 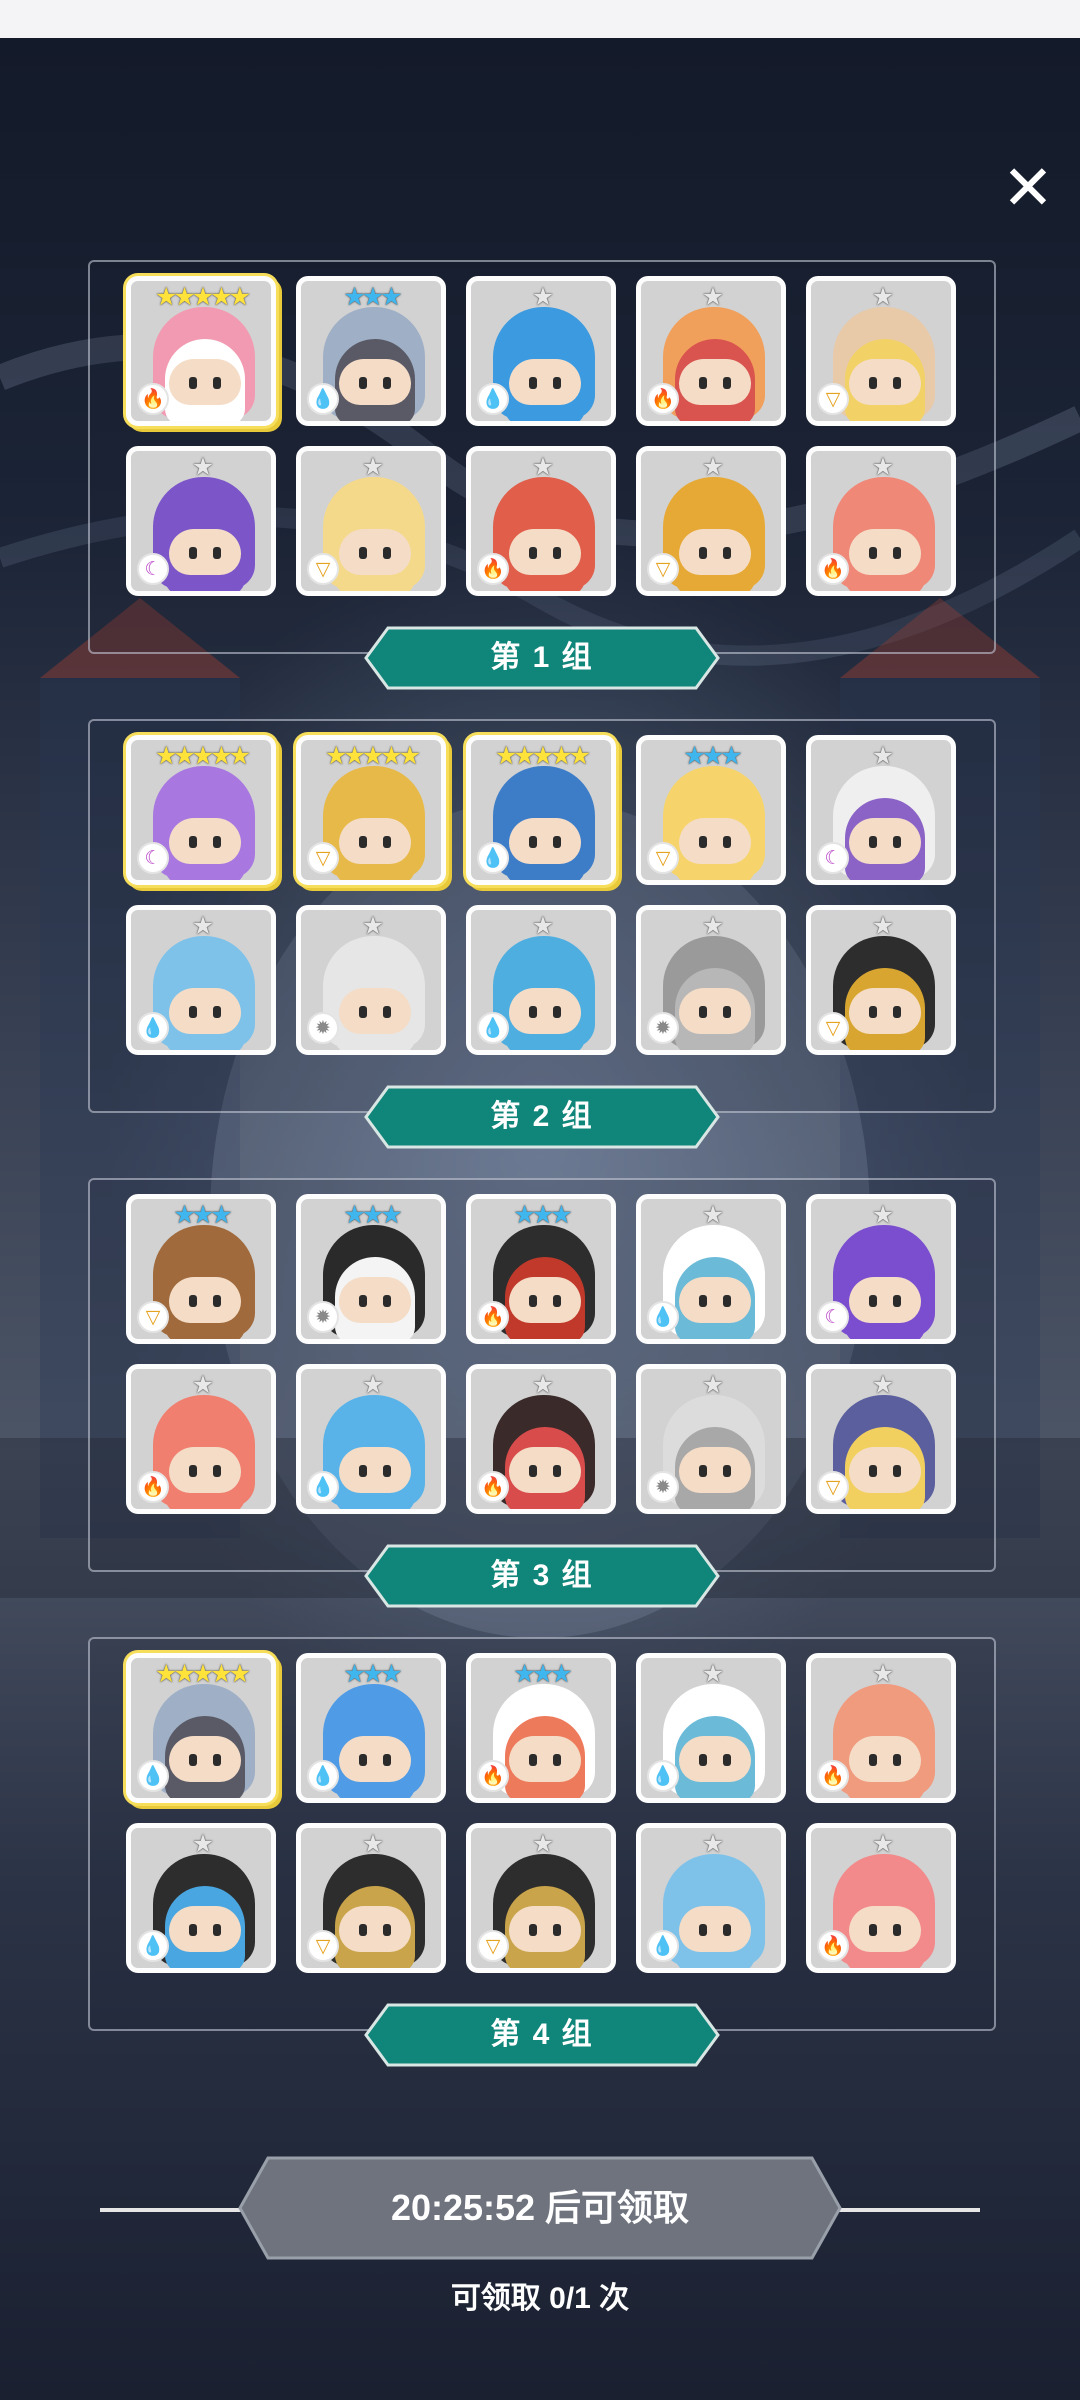 What do you see at coordinates (540, 2208) in the screenshot?
I see `claim-button: 20:25:52 后可领取` at bounding box center [540, 2208].